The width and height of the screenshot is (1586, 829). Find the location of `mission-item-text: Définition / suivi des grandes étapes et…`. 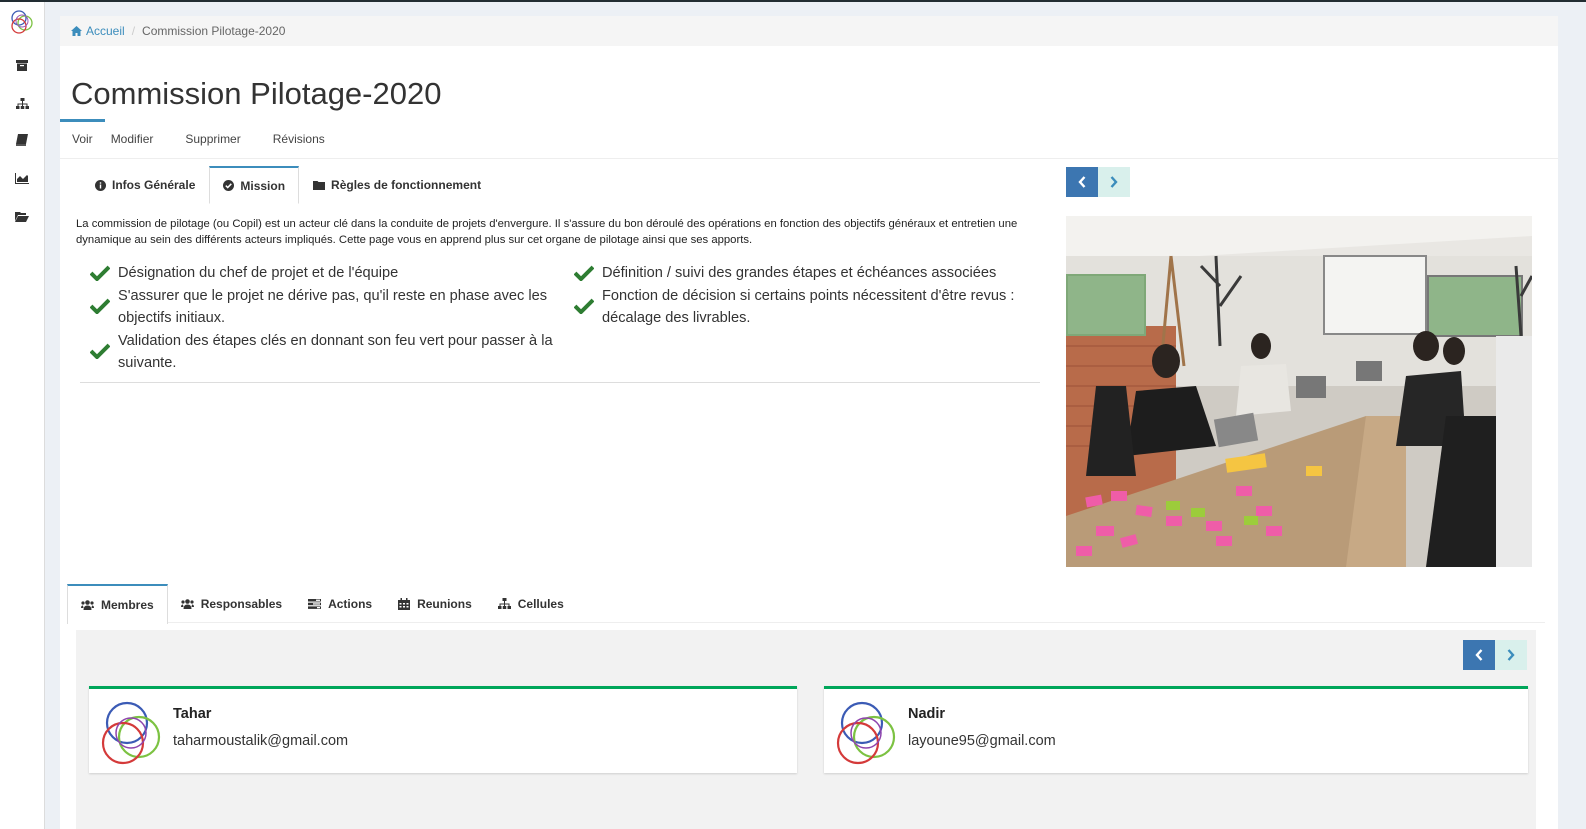

mission-item-text: Définition / suivi des grandes étapes et… is located at coordinates (799, 273).